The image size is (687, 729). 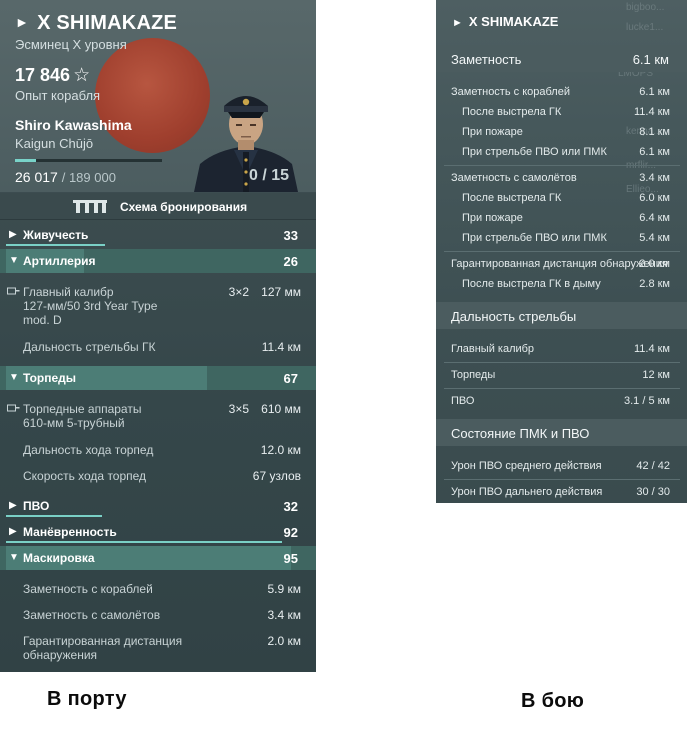 I want to click on air-on-fire-row: При пожаре 6.4 км, so click(x=566, y=218).